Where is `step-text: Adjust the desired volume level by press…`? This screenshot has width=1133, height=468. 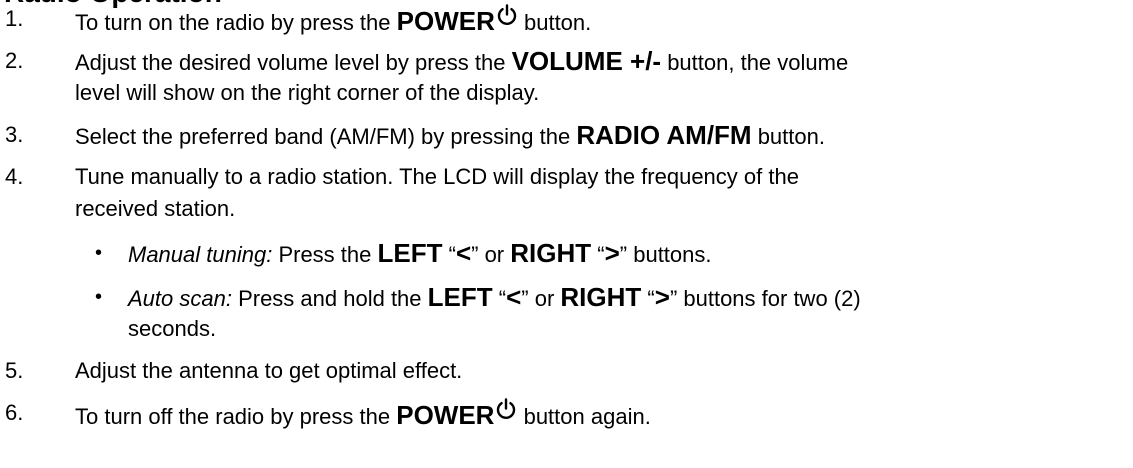
step-text: Adjust the desired volume level by press… is located at coordinates (461, 62).